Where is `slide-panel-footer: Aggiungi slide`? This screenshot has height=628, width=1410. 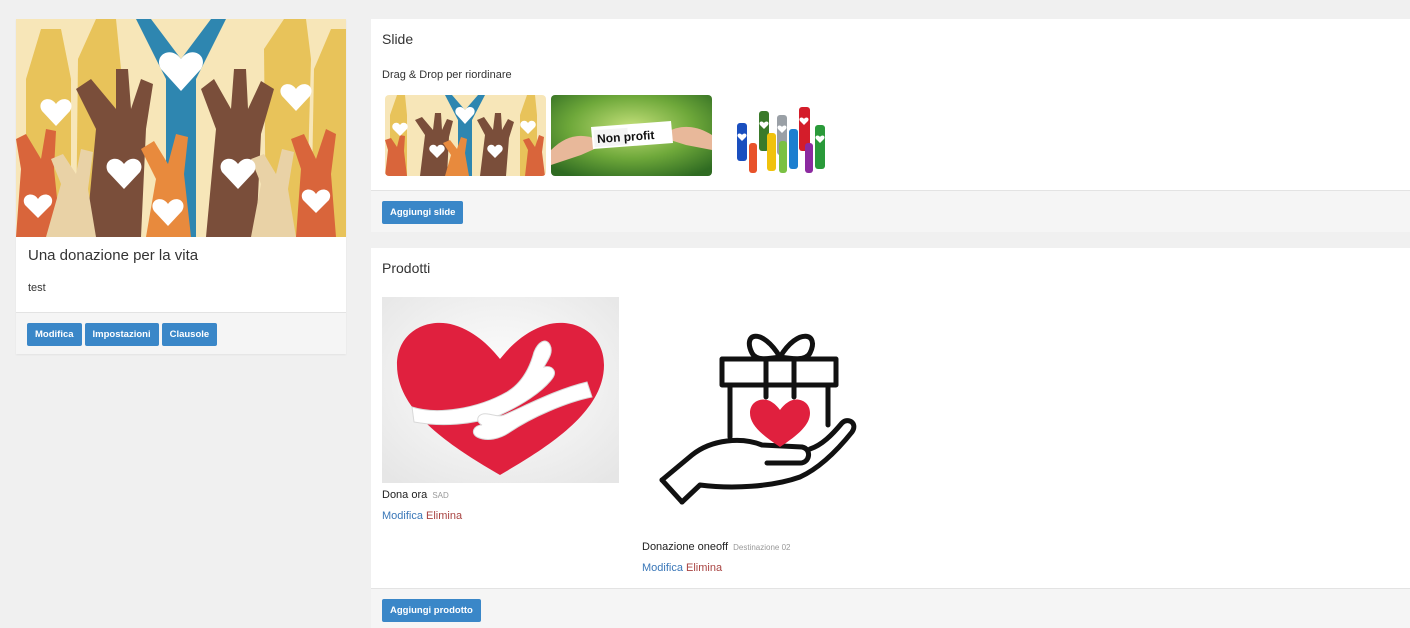
slide-panel-footer: Aggiungi slide is located at coordinates (890, 211).